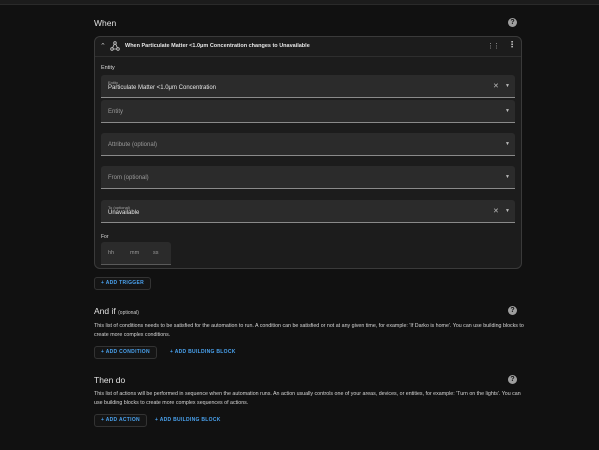 Image resolution: width=599 pixels, height=450 pixels. I want to click on second-entity-field: Entity ▼, so click(308, 111).